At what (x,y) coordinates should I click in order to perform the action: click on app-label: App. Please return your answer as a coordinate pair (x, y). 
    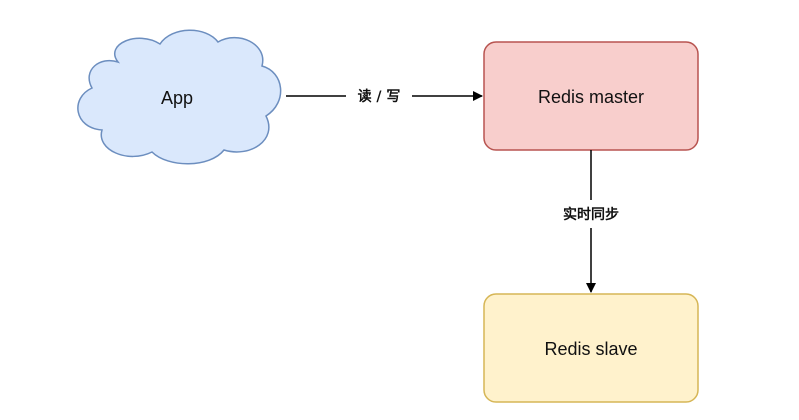
    Looking at the image, I should click on (177, 98).